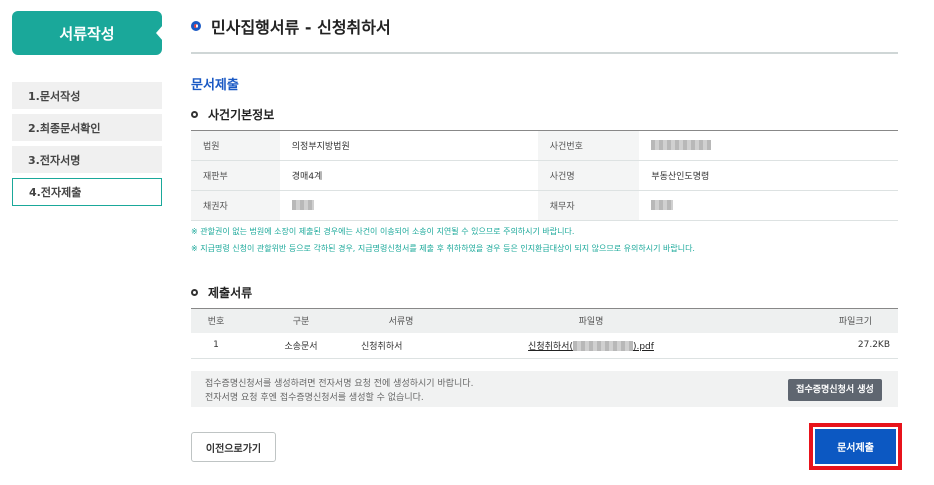 The height and width of the screenshot is (485, 934). What do you see at coordinates (544, 53) in the screenshot?
I see `title-divider` at bounding box center [544, 53].